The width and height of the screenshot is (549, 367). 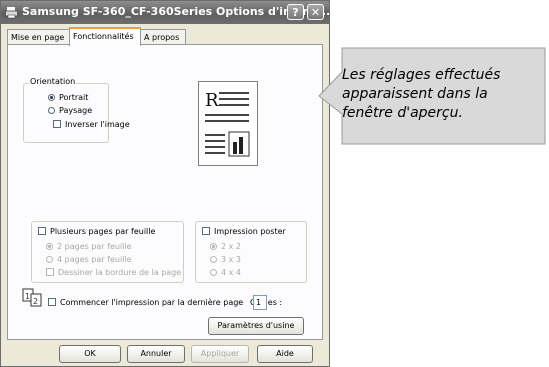 I want to click on ok-button: OK, so click(x=90, y=354).